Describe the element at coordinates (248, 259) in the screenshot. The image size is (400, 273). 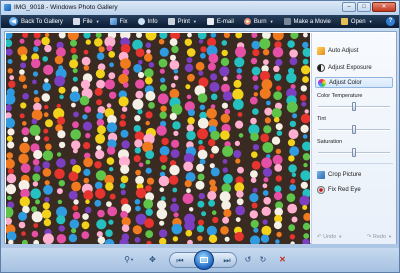
I see `rotate-counterclockwise-button: ↺` at that location.